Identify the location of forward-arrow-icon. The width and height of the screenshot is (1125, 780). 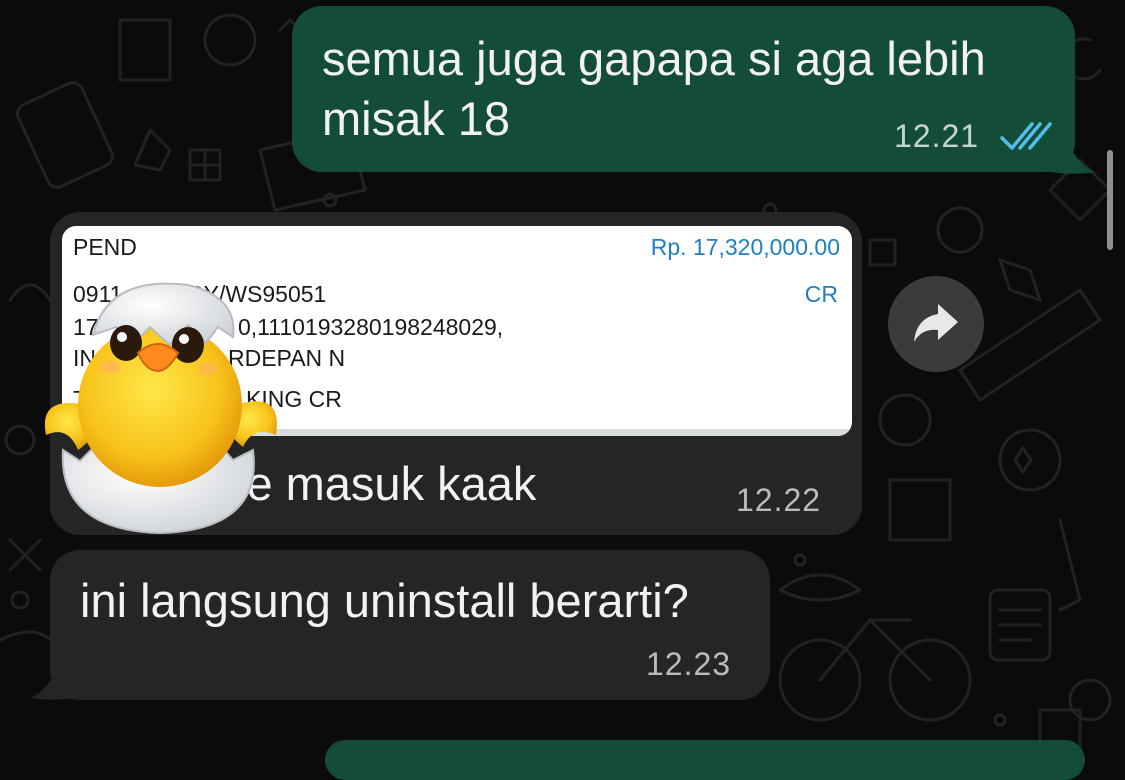
(936, 323).